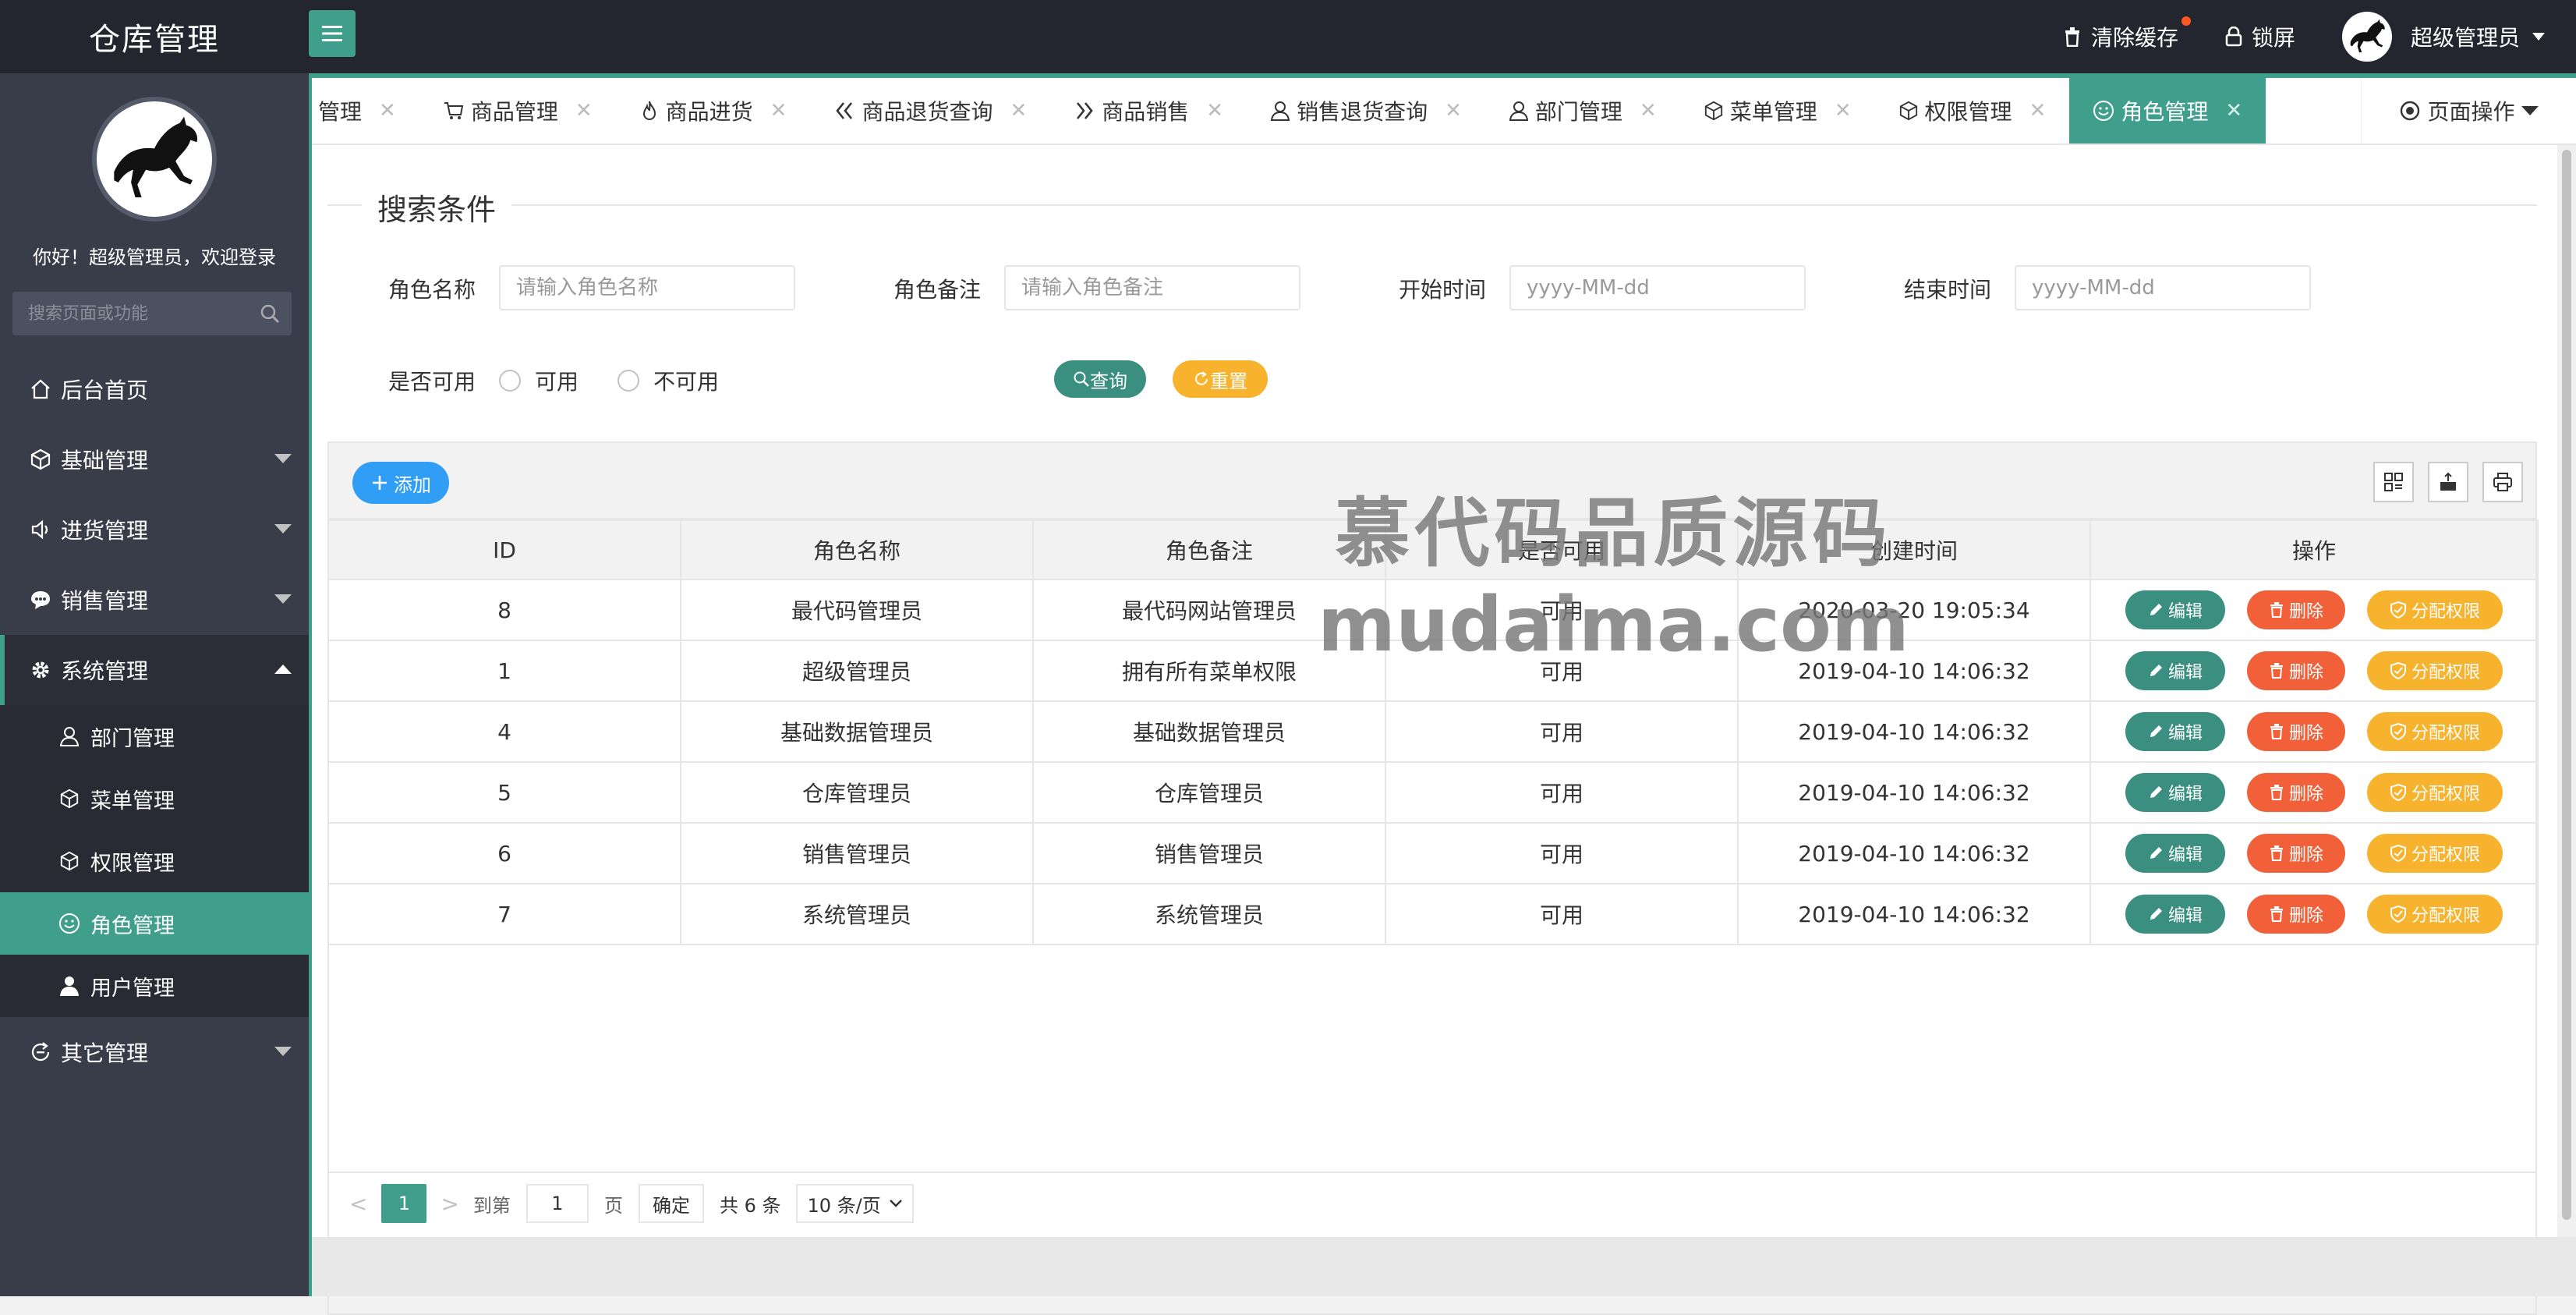 The width and height of the screenshot is (2576, 1315). What do you see at coordinates (270, 313) in the screenshot?
I see `search-icon` at bounding box center [270, 313].